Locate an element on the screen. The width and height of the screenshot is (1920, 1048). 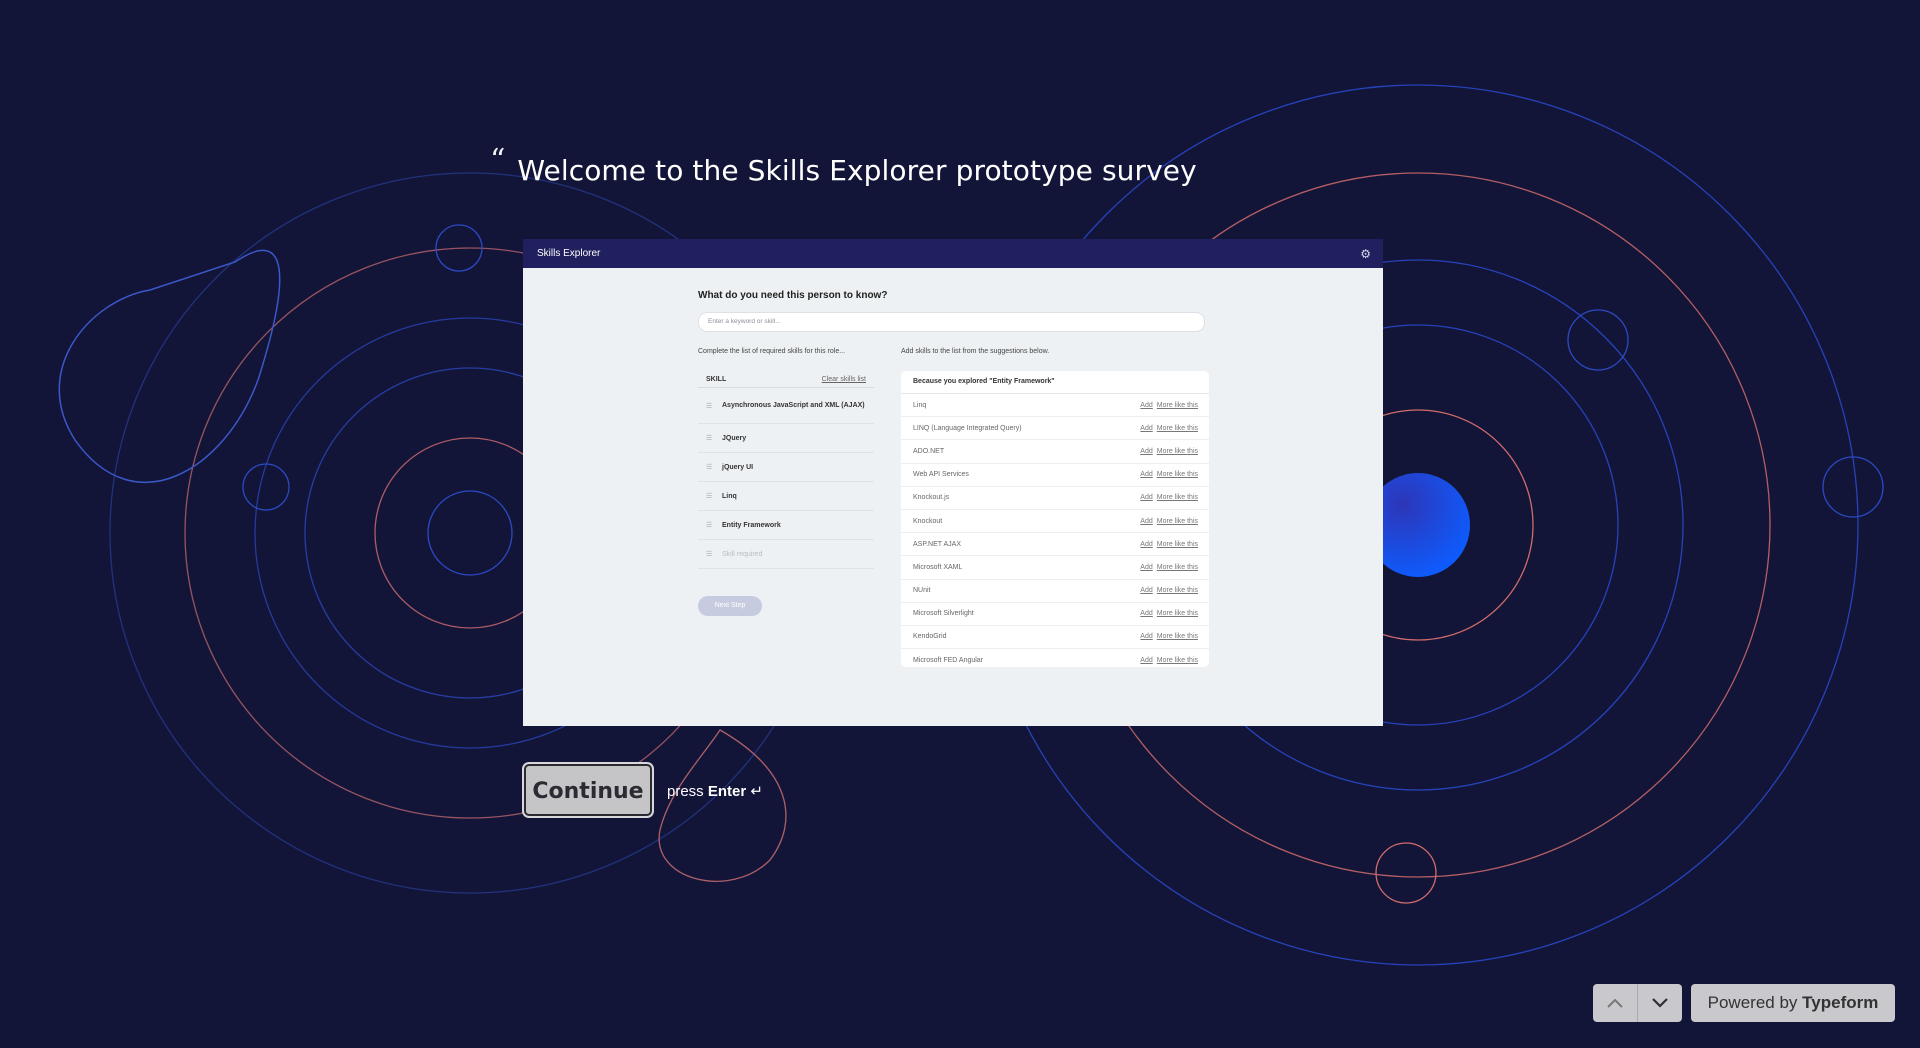
skill-label: jQuery UI is located at coordinates (738, 467).